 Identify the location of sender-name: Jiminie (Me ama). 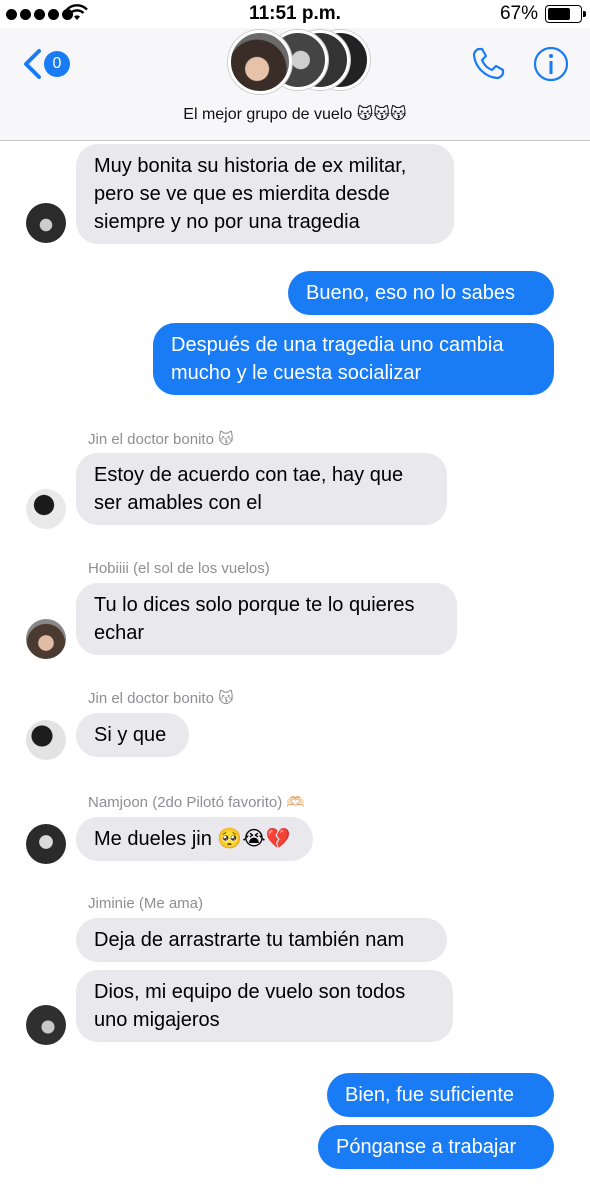
(146, 903).